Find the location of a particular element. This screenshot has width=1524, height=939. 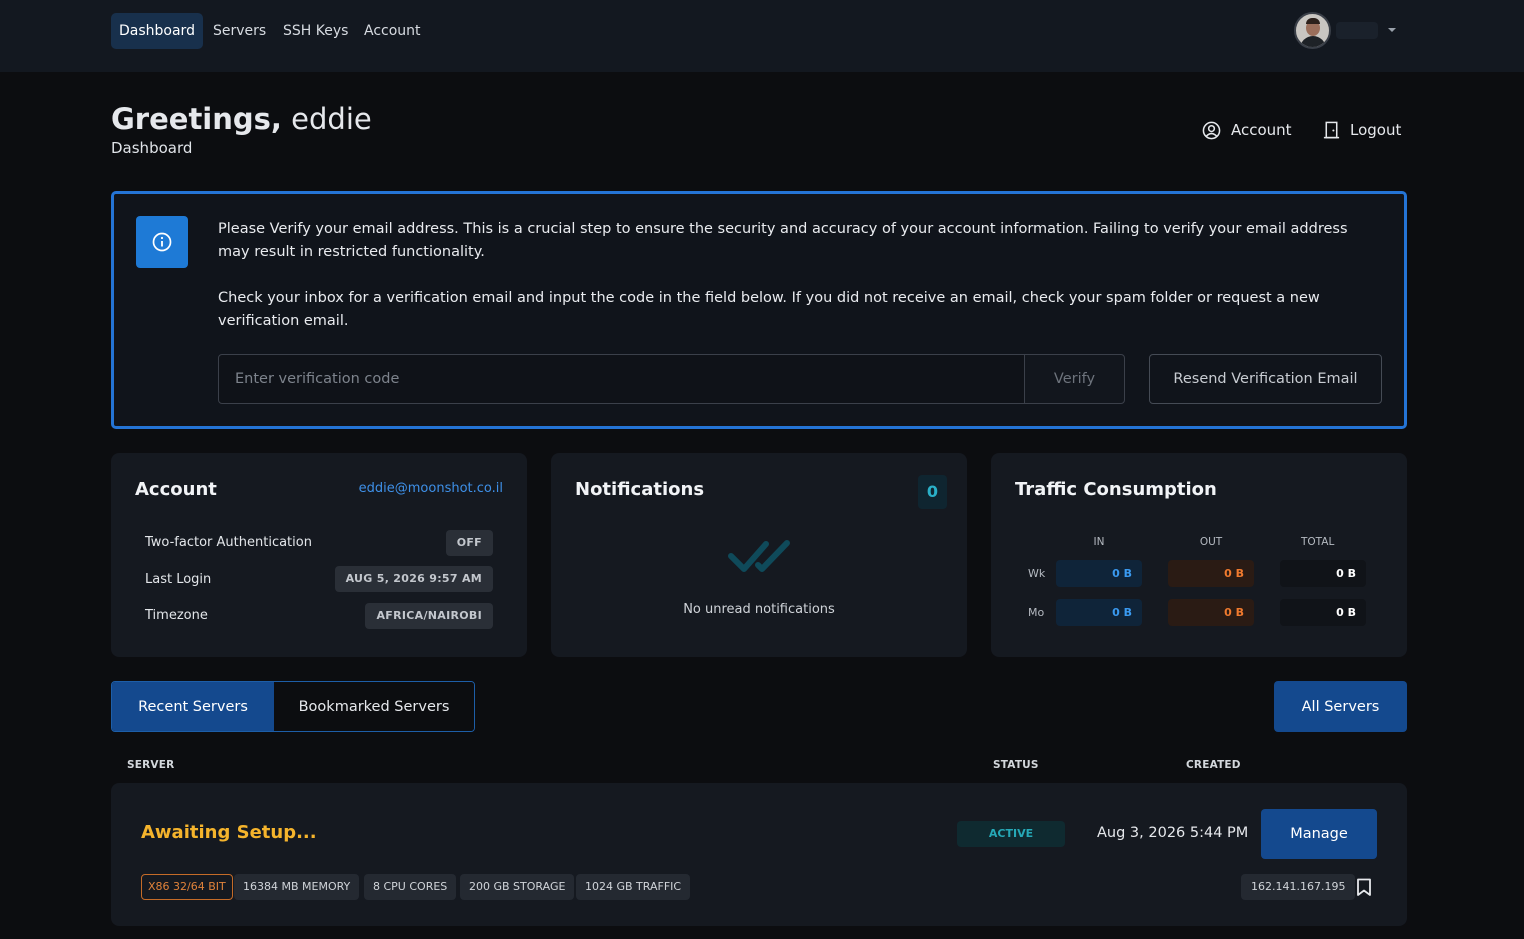

chevron-down-icon is located at coordinates (1392, 30).